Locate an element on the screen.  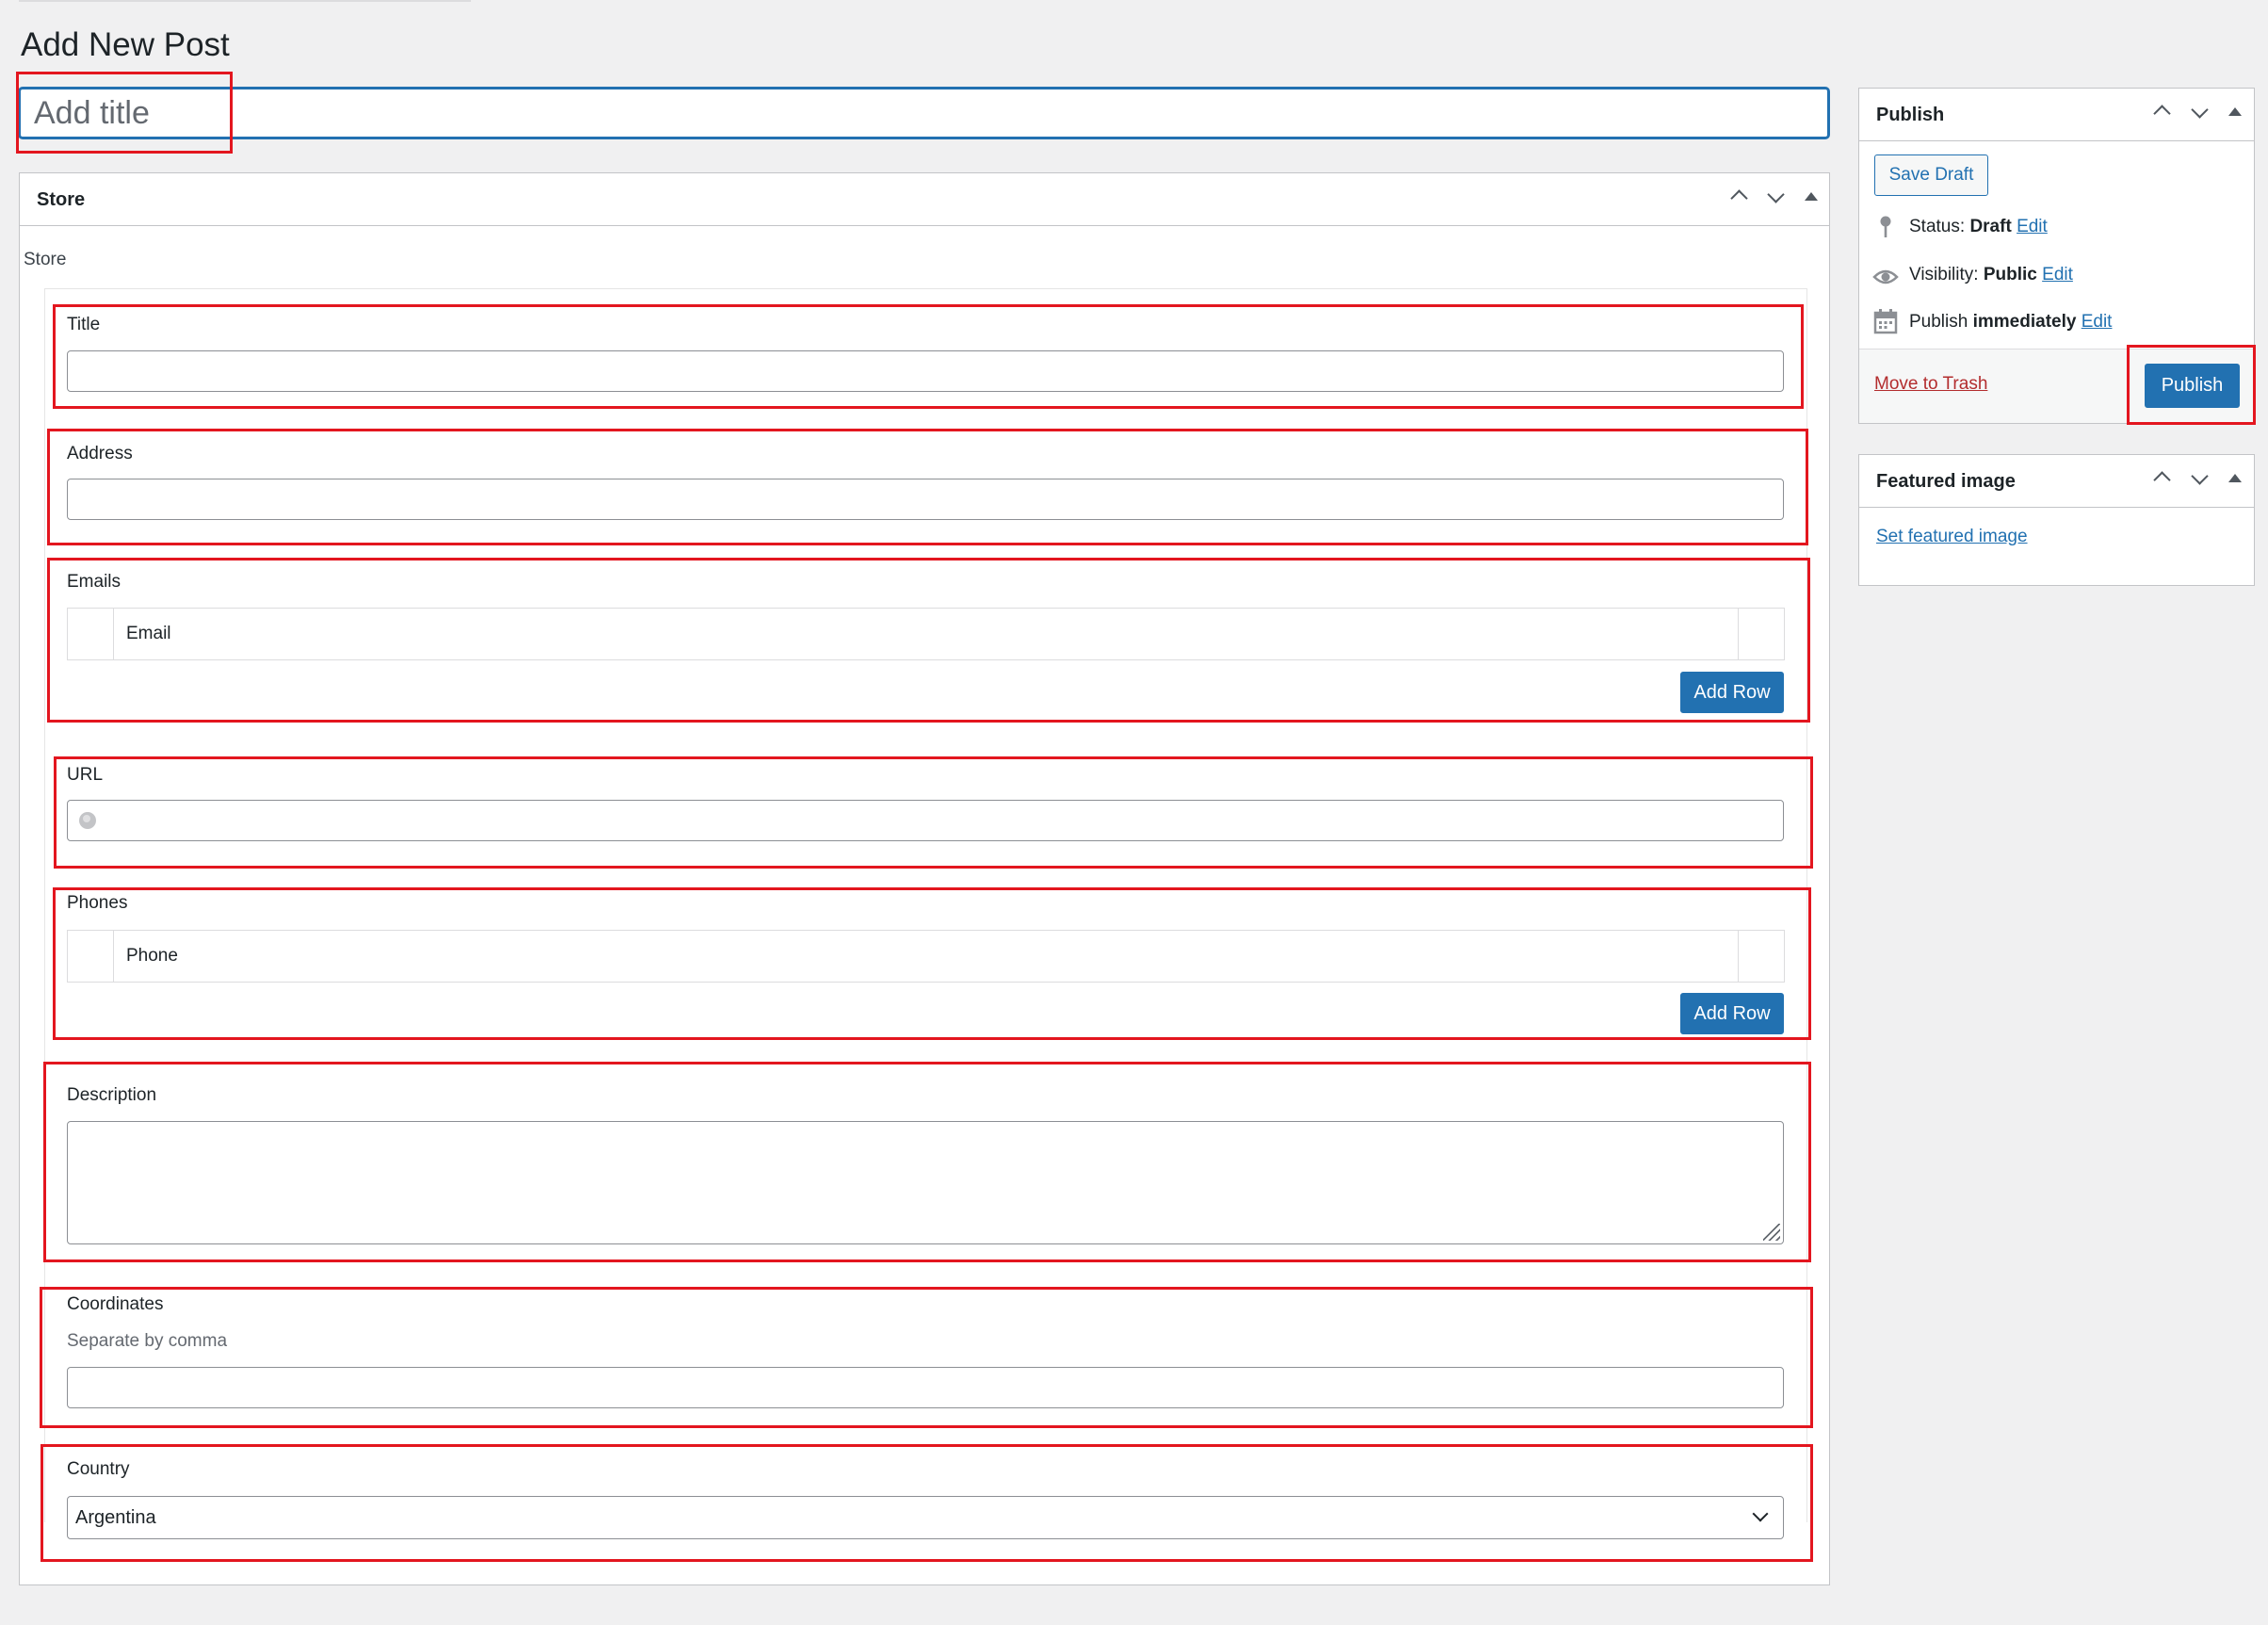
top-divider is located at coordinates (245, 1).